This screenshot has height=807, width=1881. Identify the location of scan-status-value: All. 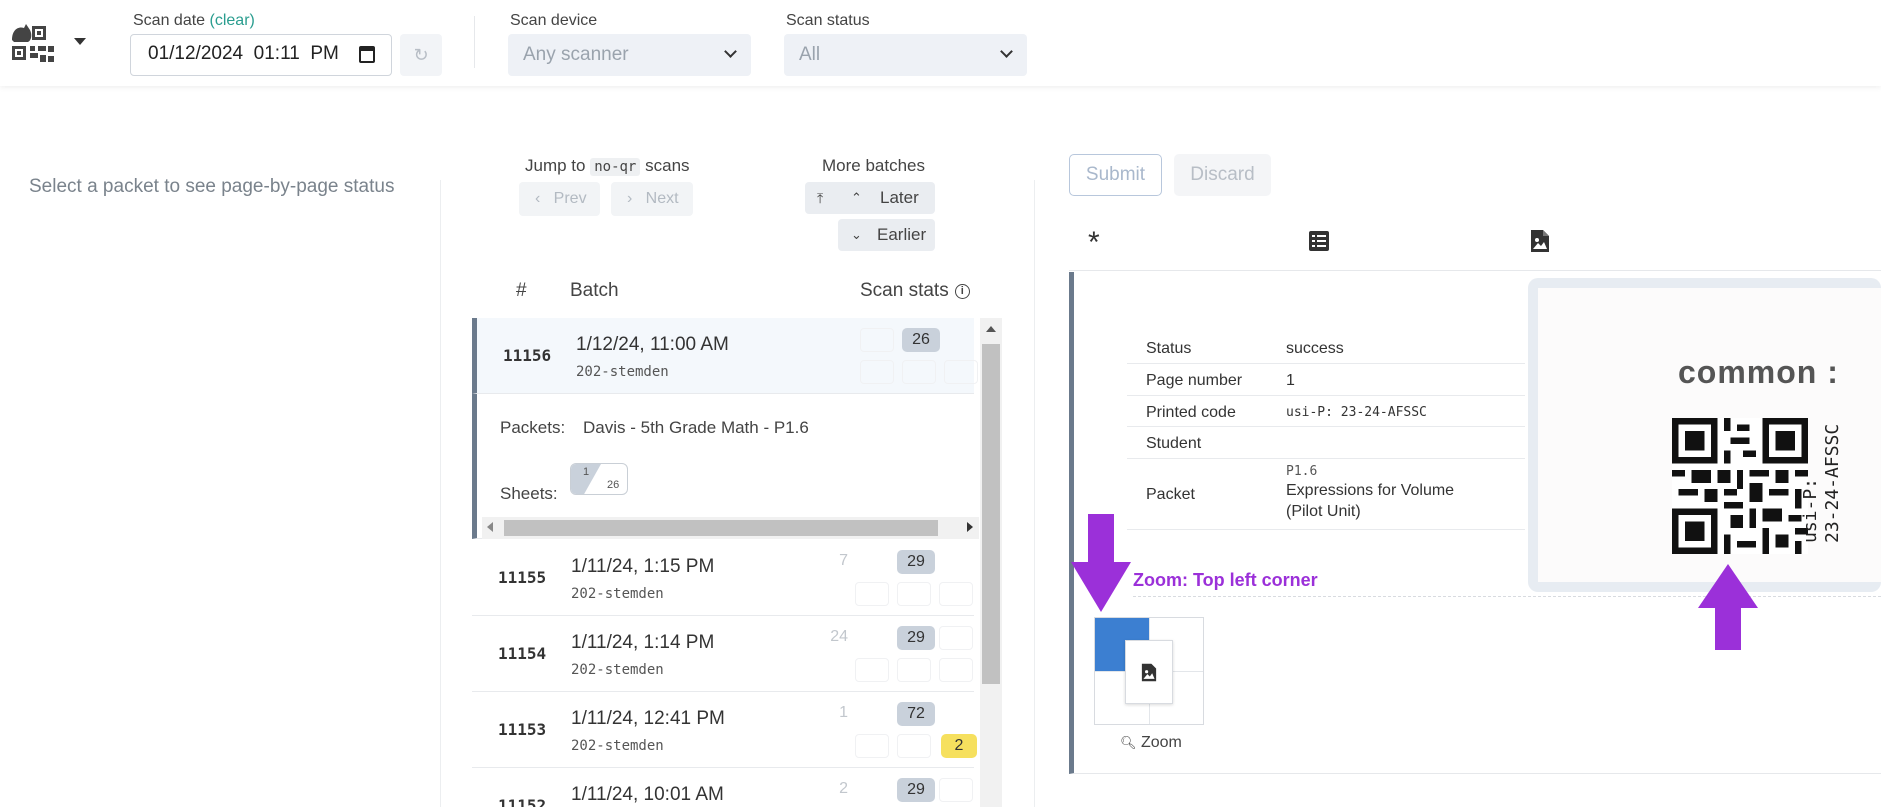
(810, 54).